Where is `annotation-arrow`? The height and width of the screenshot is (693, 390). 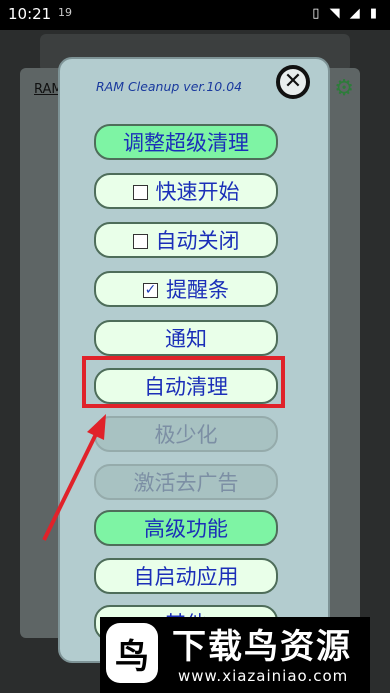 annotation-arrow is located at coordinates (74, 477).